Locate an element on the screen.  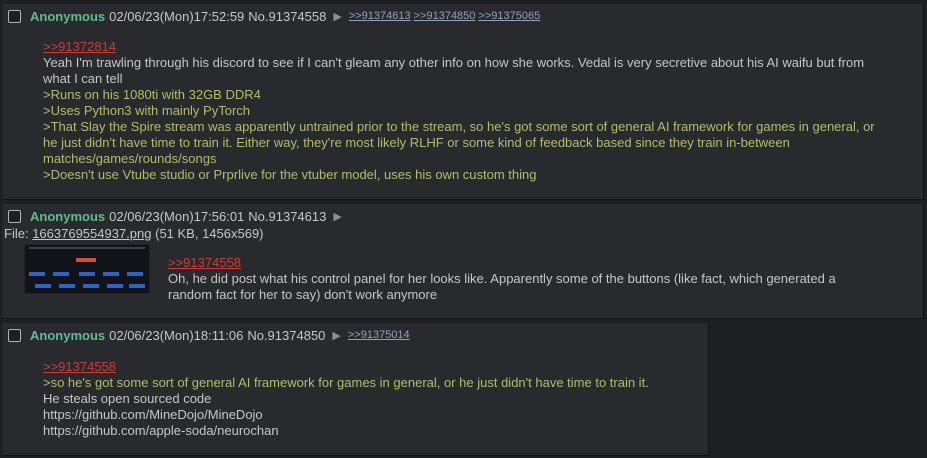
post-datetime: 02/06/23(Mon)18:11:06 is located at coordinates (176, 335).